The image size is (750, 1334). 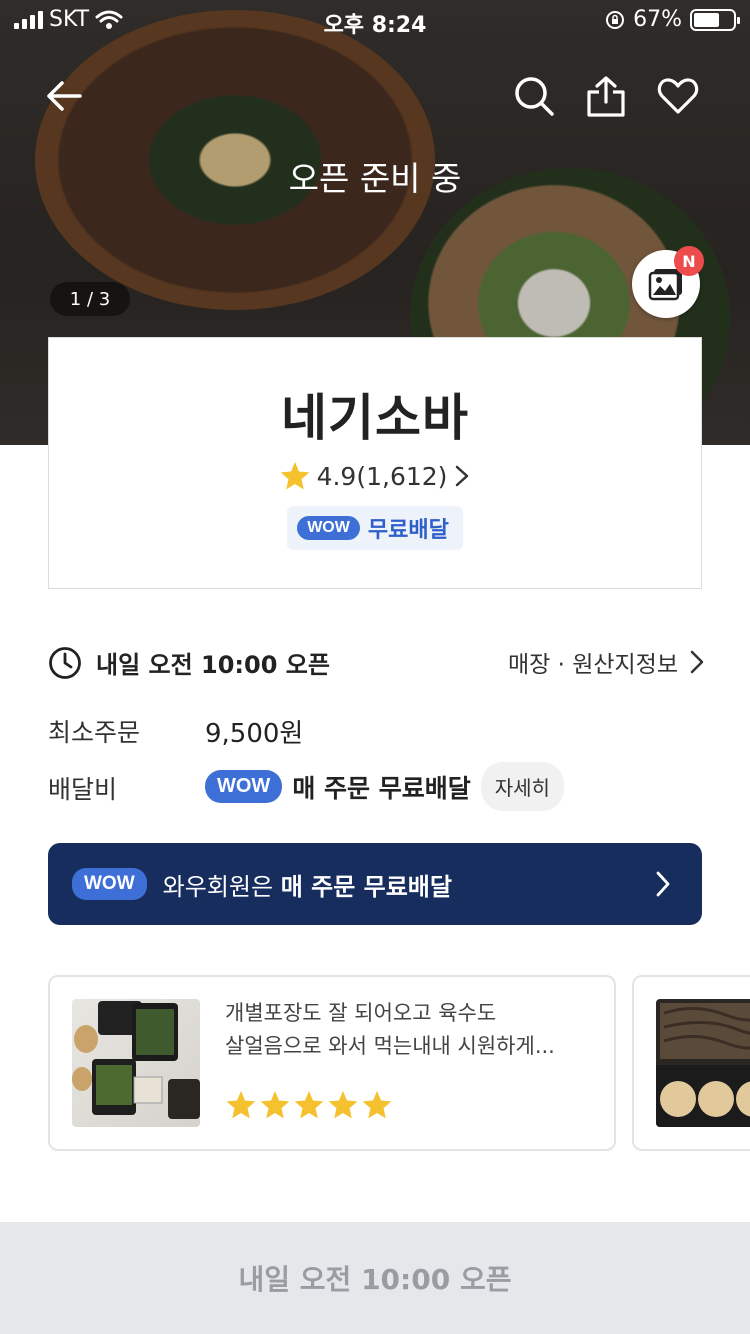 I want to click on photo-counter: 1 / 3, so click(x=90, y=299).